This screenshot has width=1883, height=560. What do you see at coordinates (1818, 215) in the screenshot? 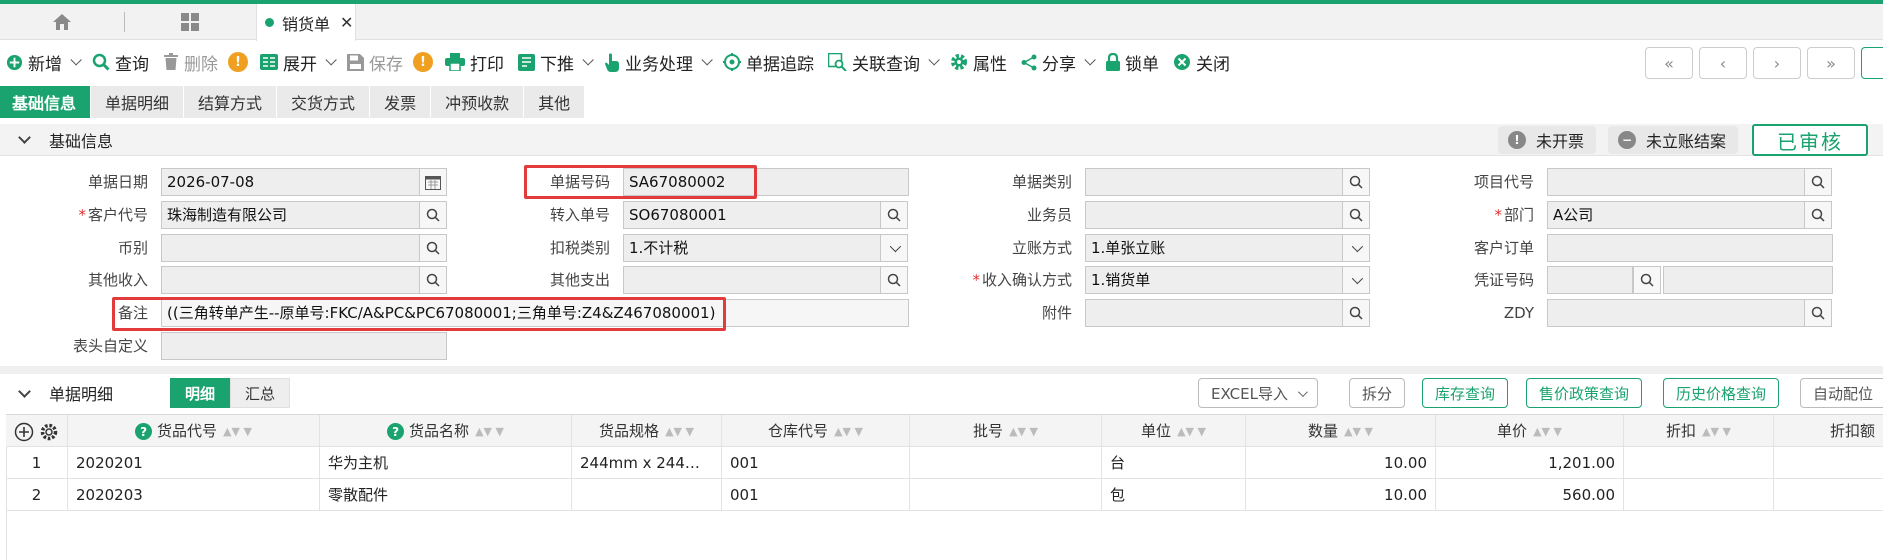
I see `dept-lookup` at bounding box center [1818, 215].